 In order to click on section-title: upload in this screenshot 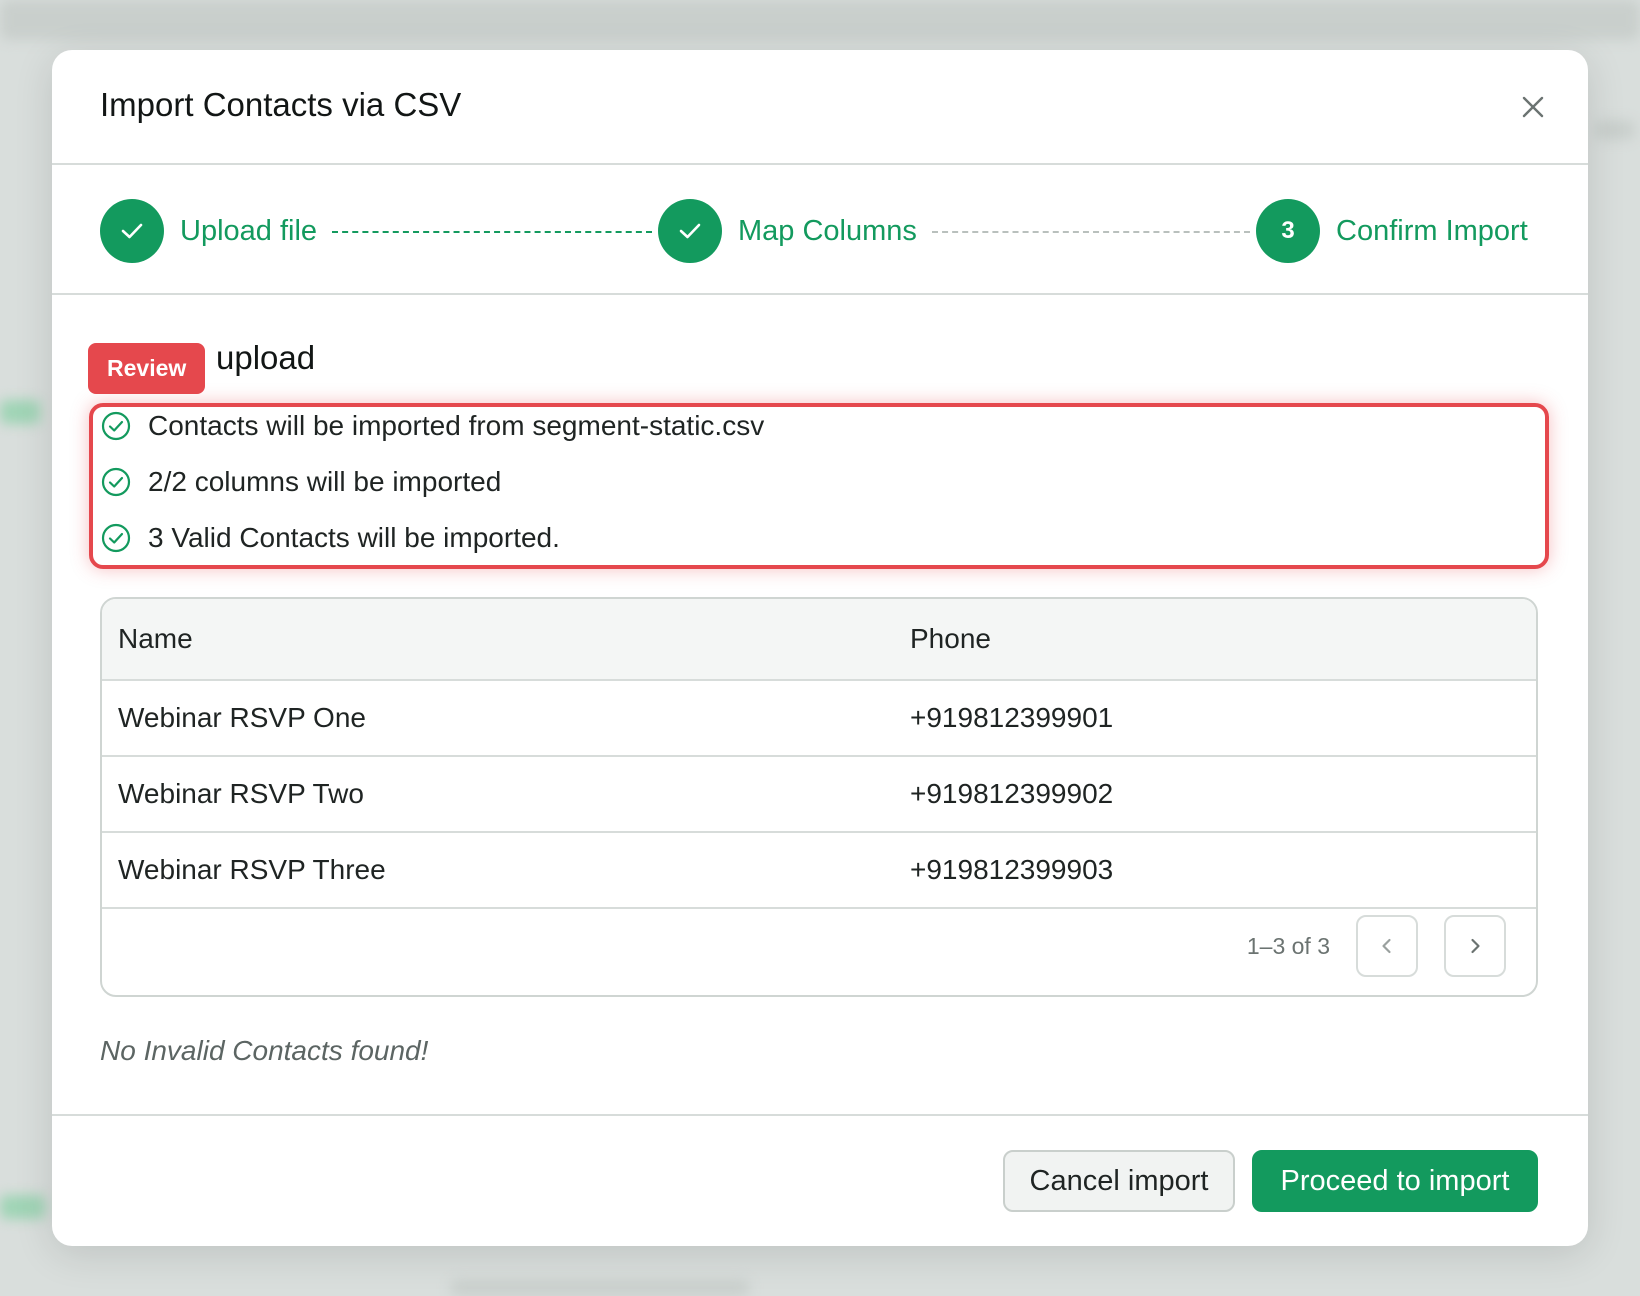, I will do `click(265, 358)`.